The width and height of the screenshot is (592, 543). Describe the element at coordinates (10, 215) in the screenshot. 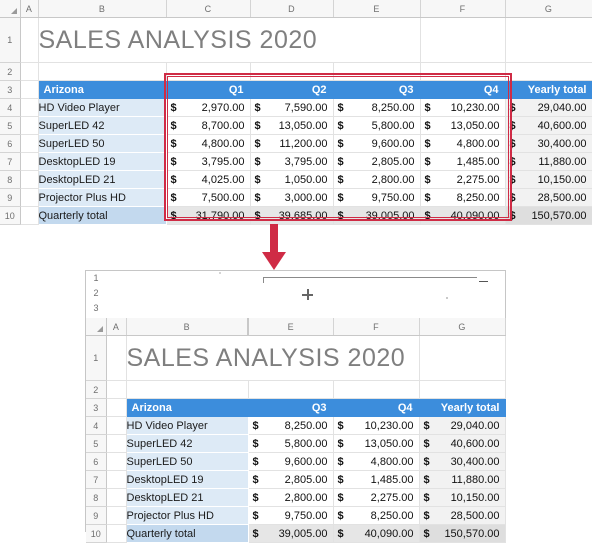

I see `top-row-header-10: 10` at that location.